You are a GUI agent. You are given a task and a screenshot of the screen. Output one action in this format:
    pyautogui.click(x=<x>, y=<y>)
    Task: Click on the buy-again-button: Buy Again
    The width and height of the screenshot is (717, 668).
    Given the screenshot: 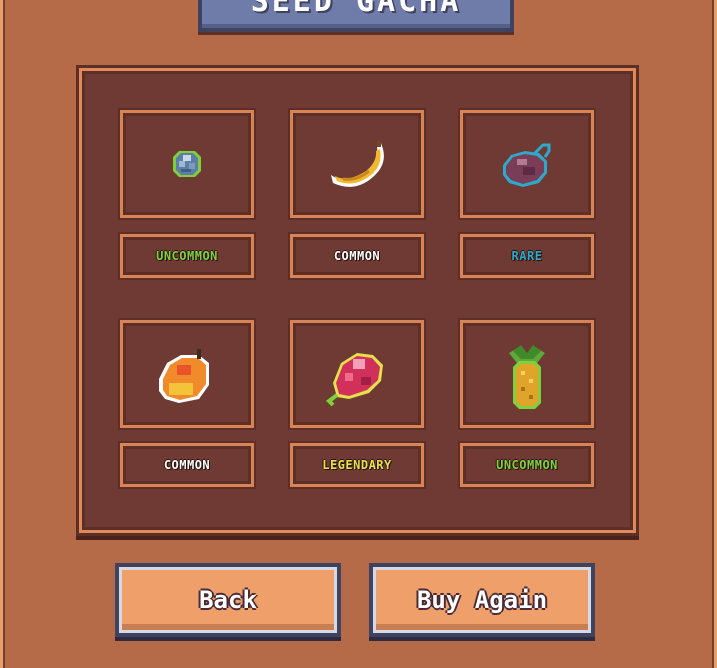 What is the action you would take?
    pyautogui.click(x=482, y=600)
    